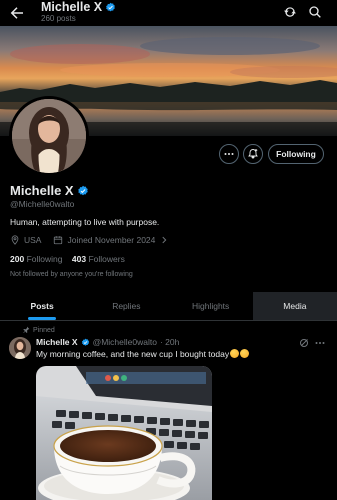  I want to click on post-author-name: Michelle X, so click(57, 342).